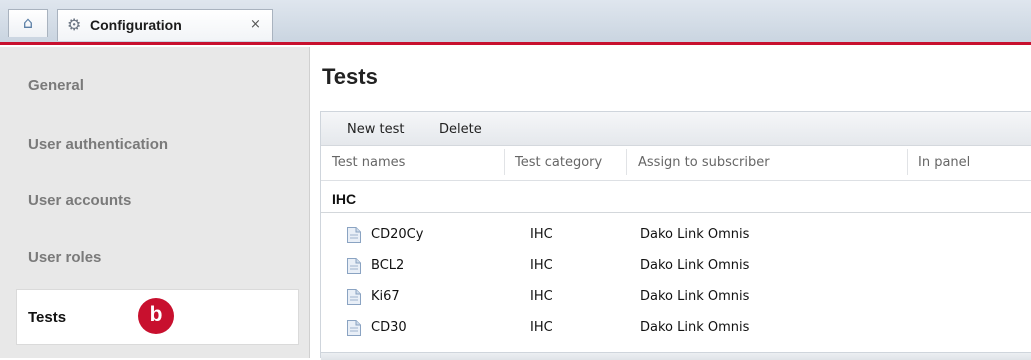  What do you see at coordinates (98, 144) in the screenshot?
I see `sidebar-item-user-authentication: User authentication` at bounding box center [98, 144].